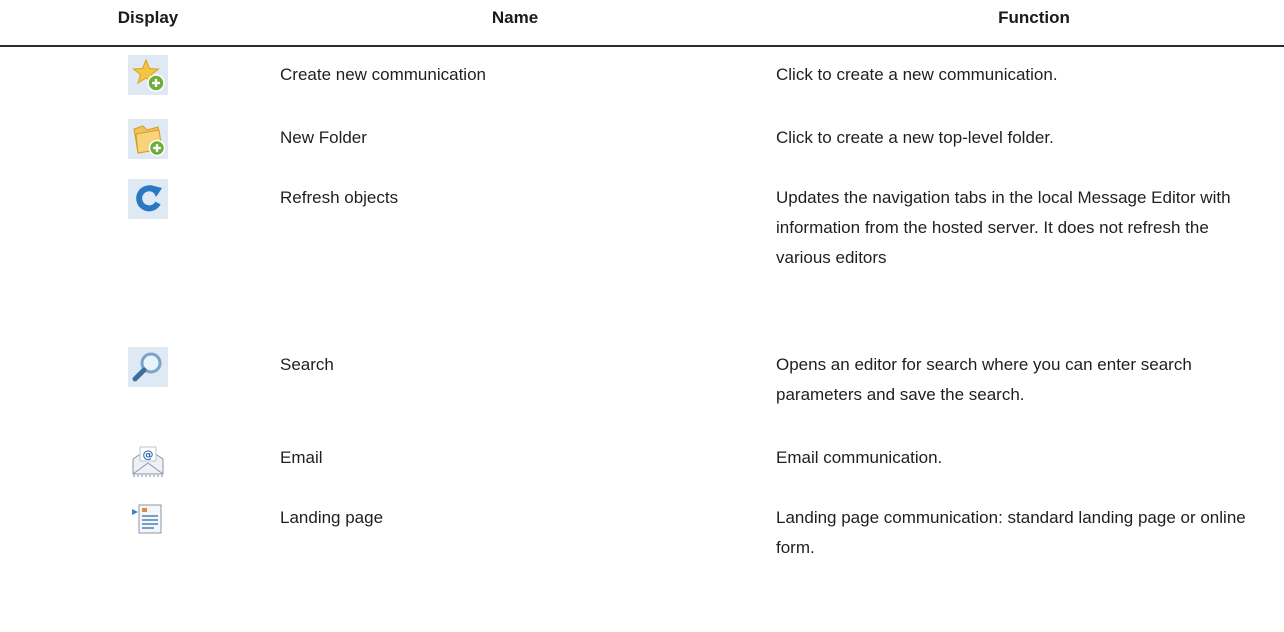  Describe the element at coordinates (332, 517) in the screenshot. I see `row-name: Landing page` at that location.